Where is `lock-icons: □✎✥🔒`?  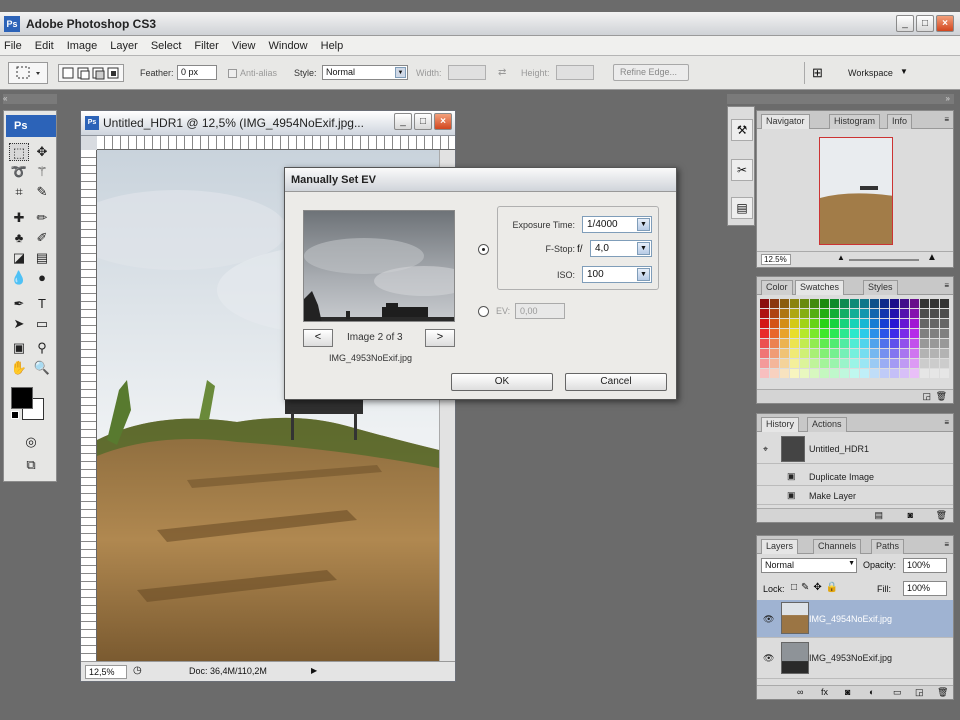 lock-icons: □✎✥🔒 is located at coordinates (816, 587).